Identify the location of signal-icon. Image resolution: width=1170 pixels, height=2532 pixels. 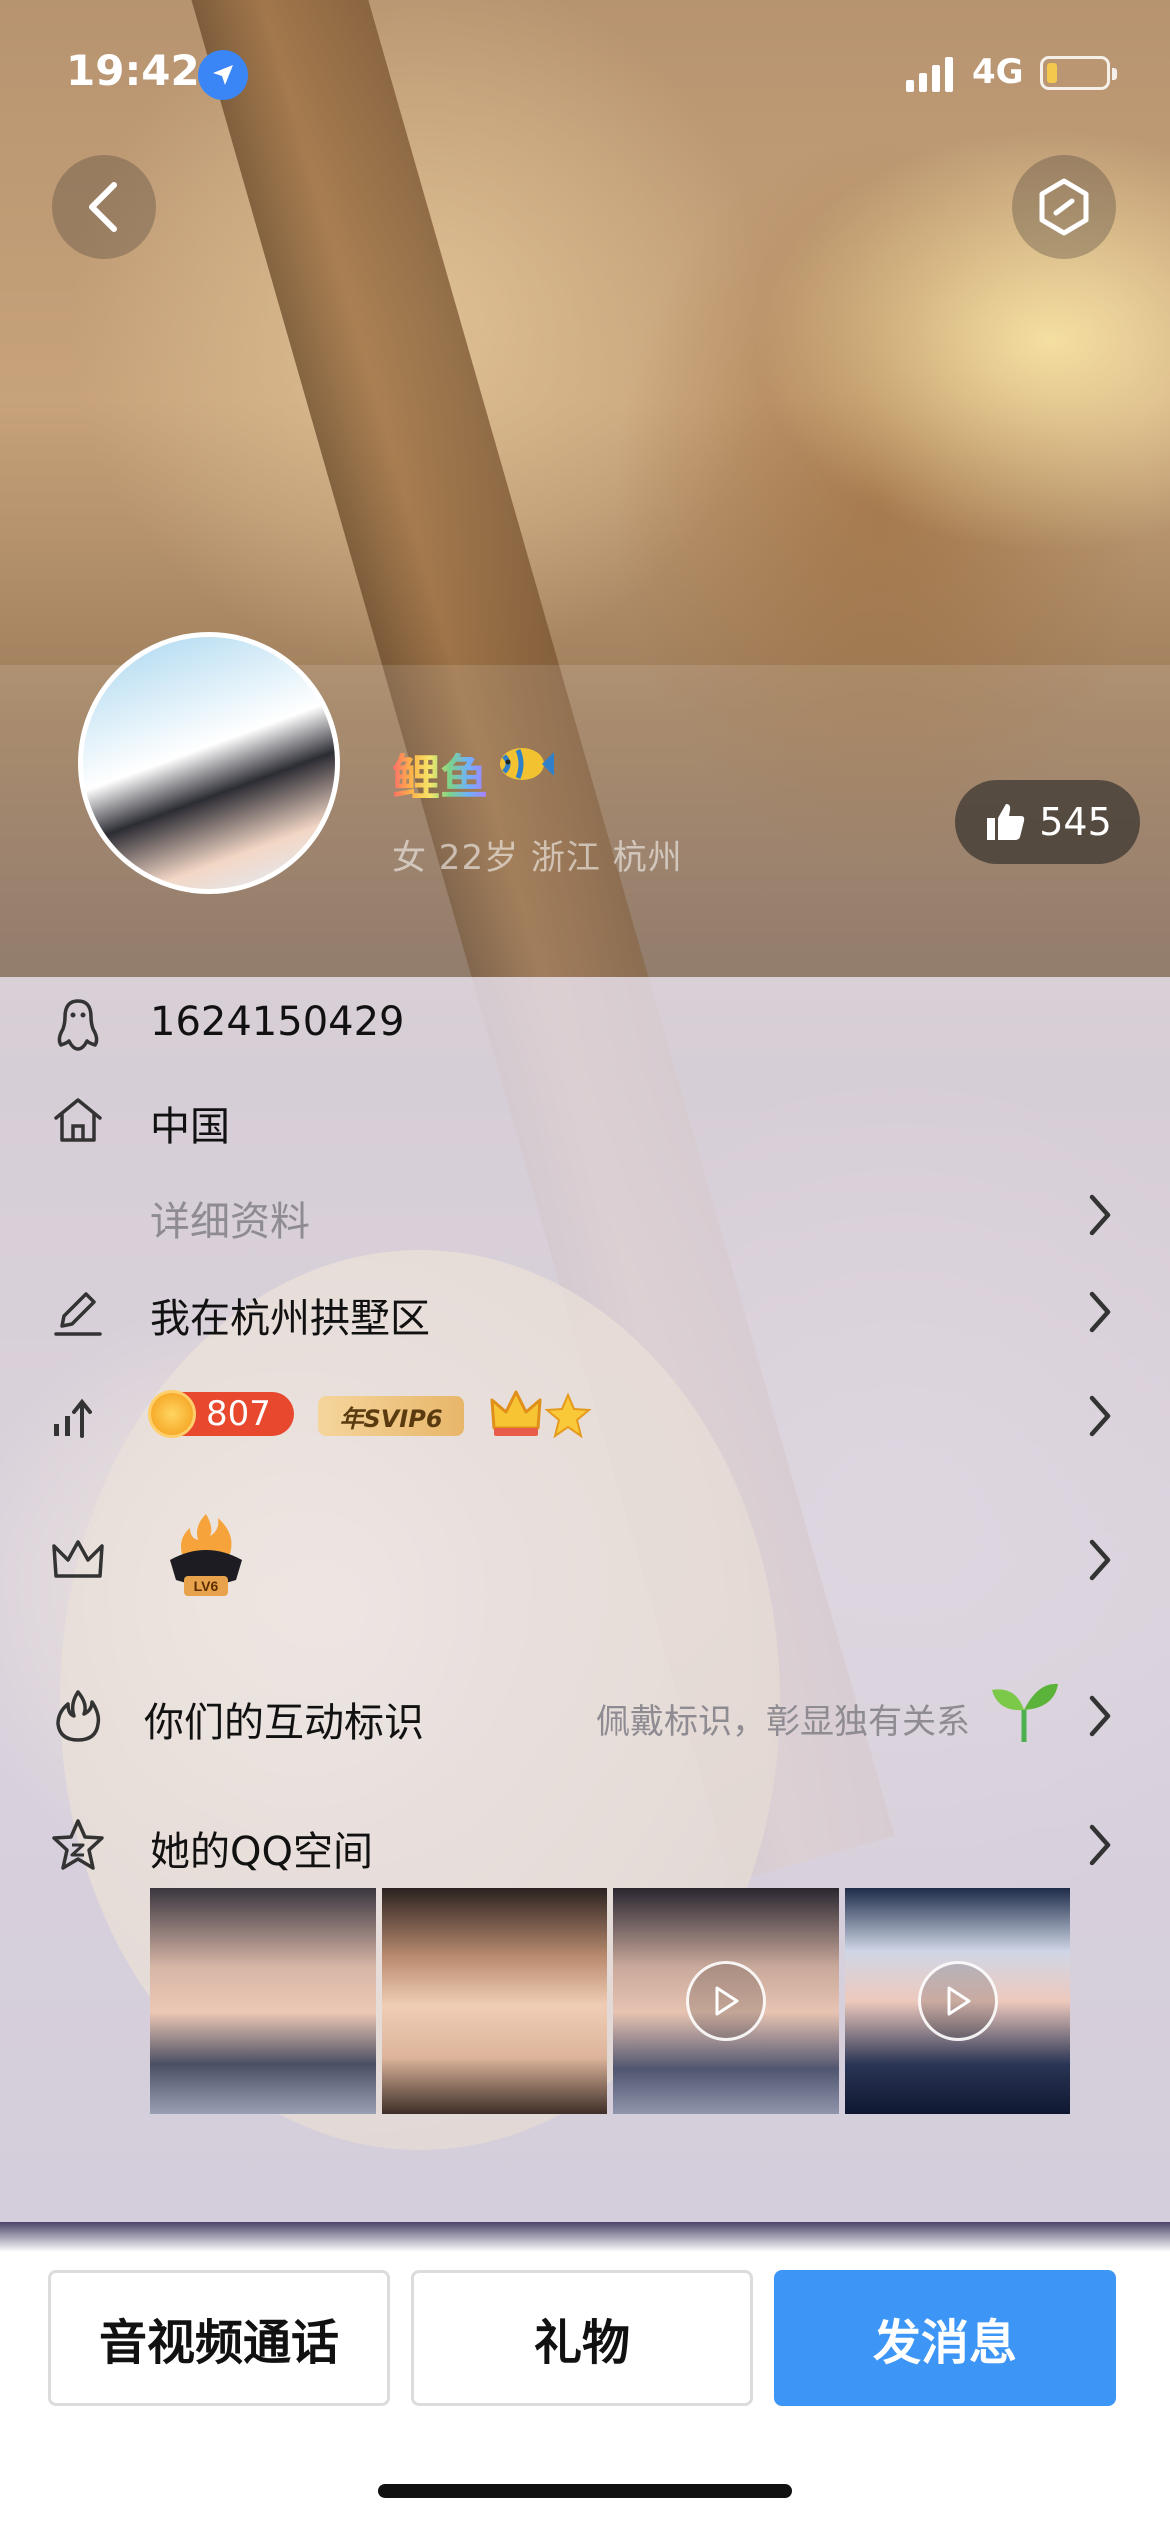
(929, 74).